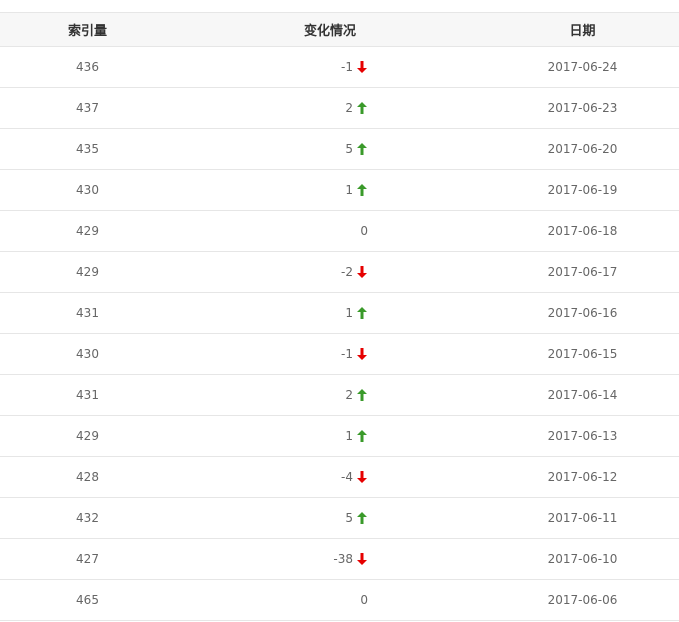  I want to click on table-row: 437 2 2017-06-23, so click(339, 108).